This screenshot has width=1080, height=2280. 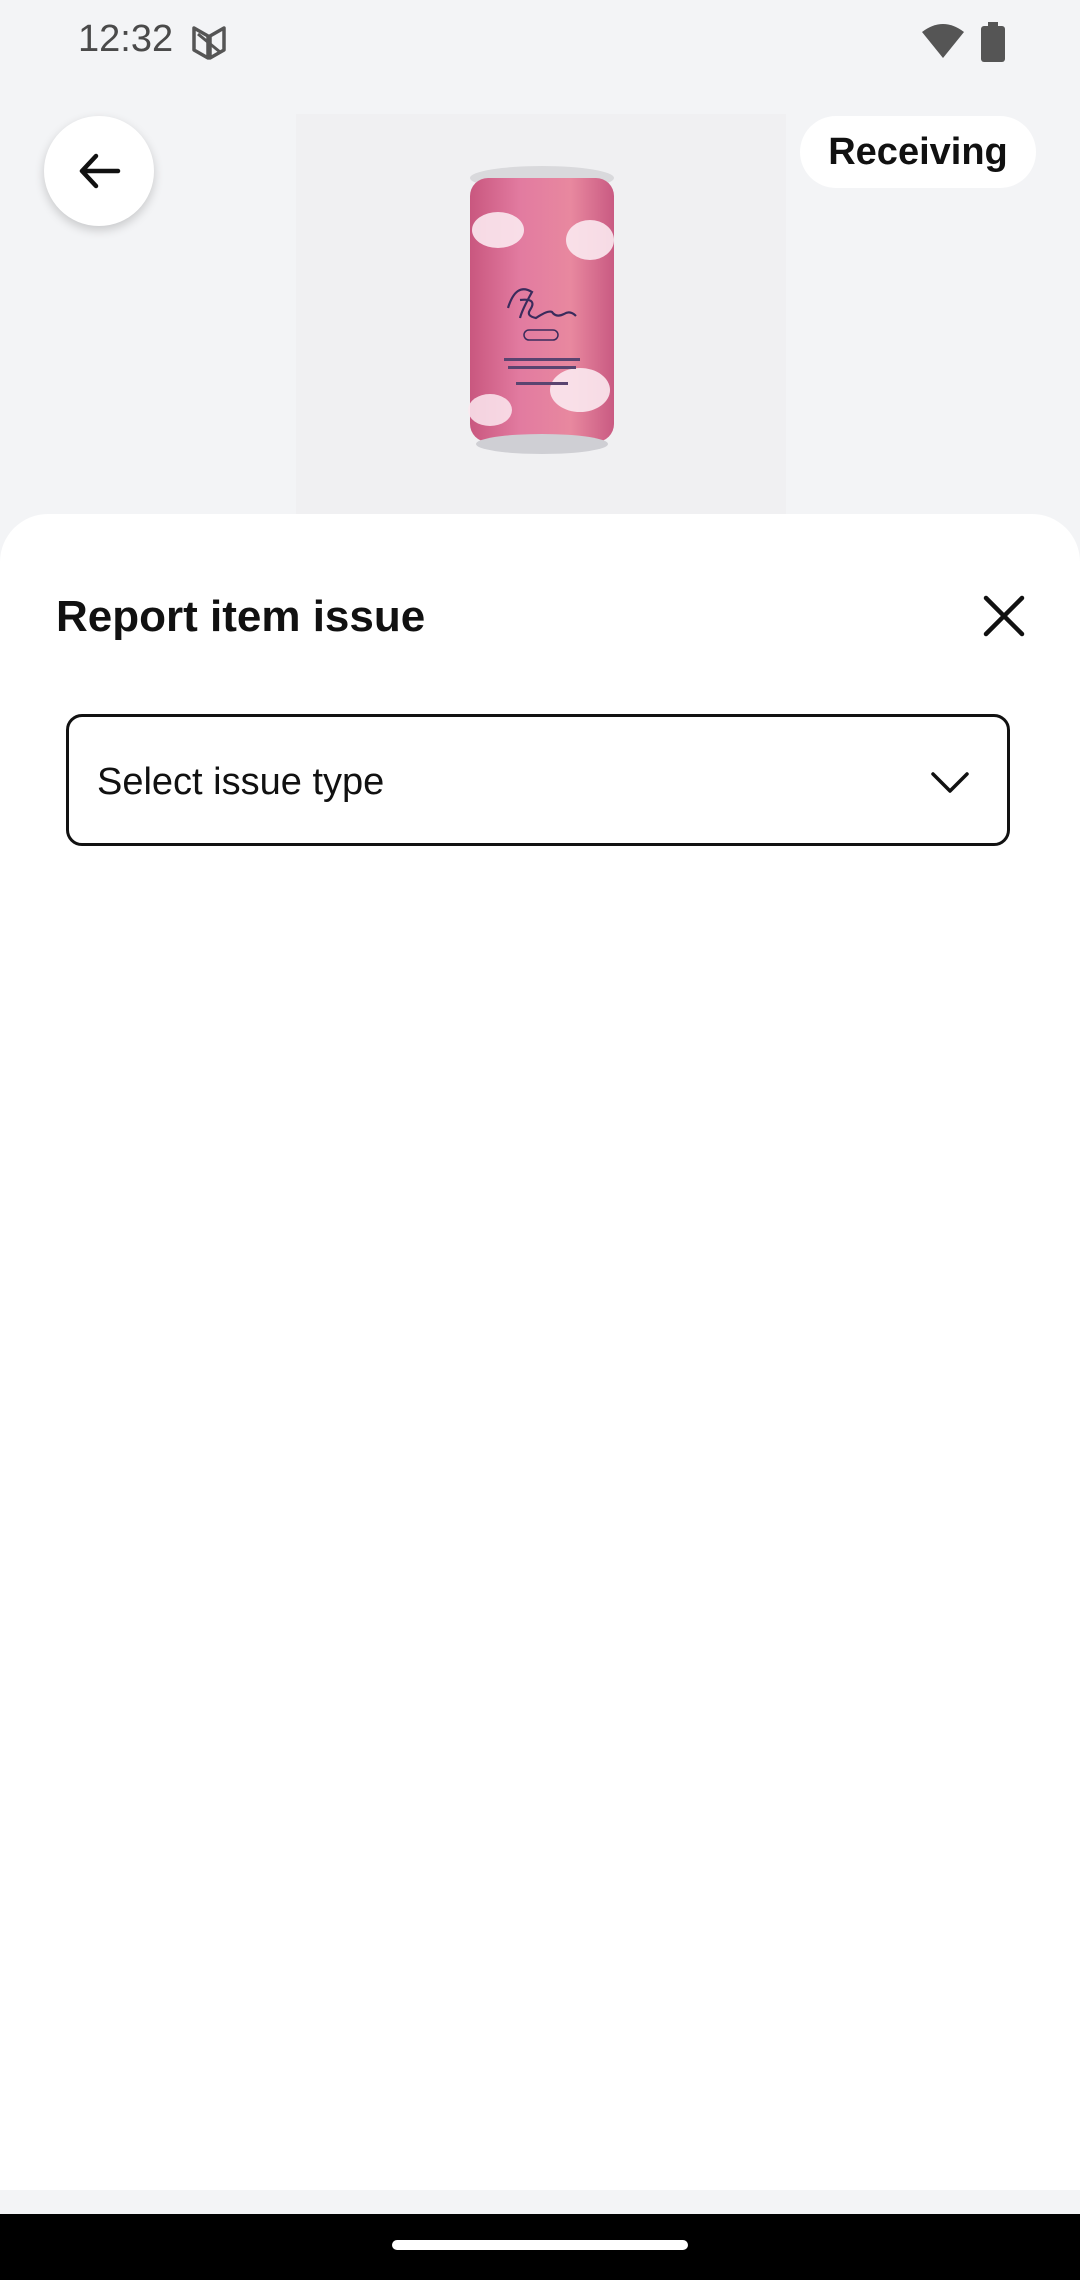 I want to click on battery-icon, so click(x=993, y=42).